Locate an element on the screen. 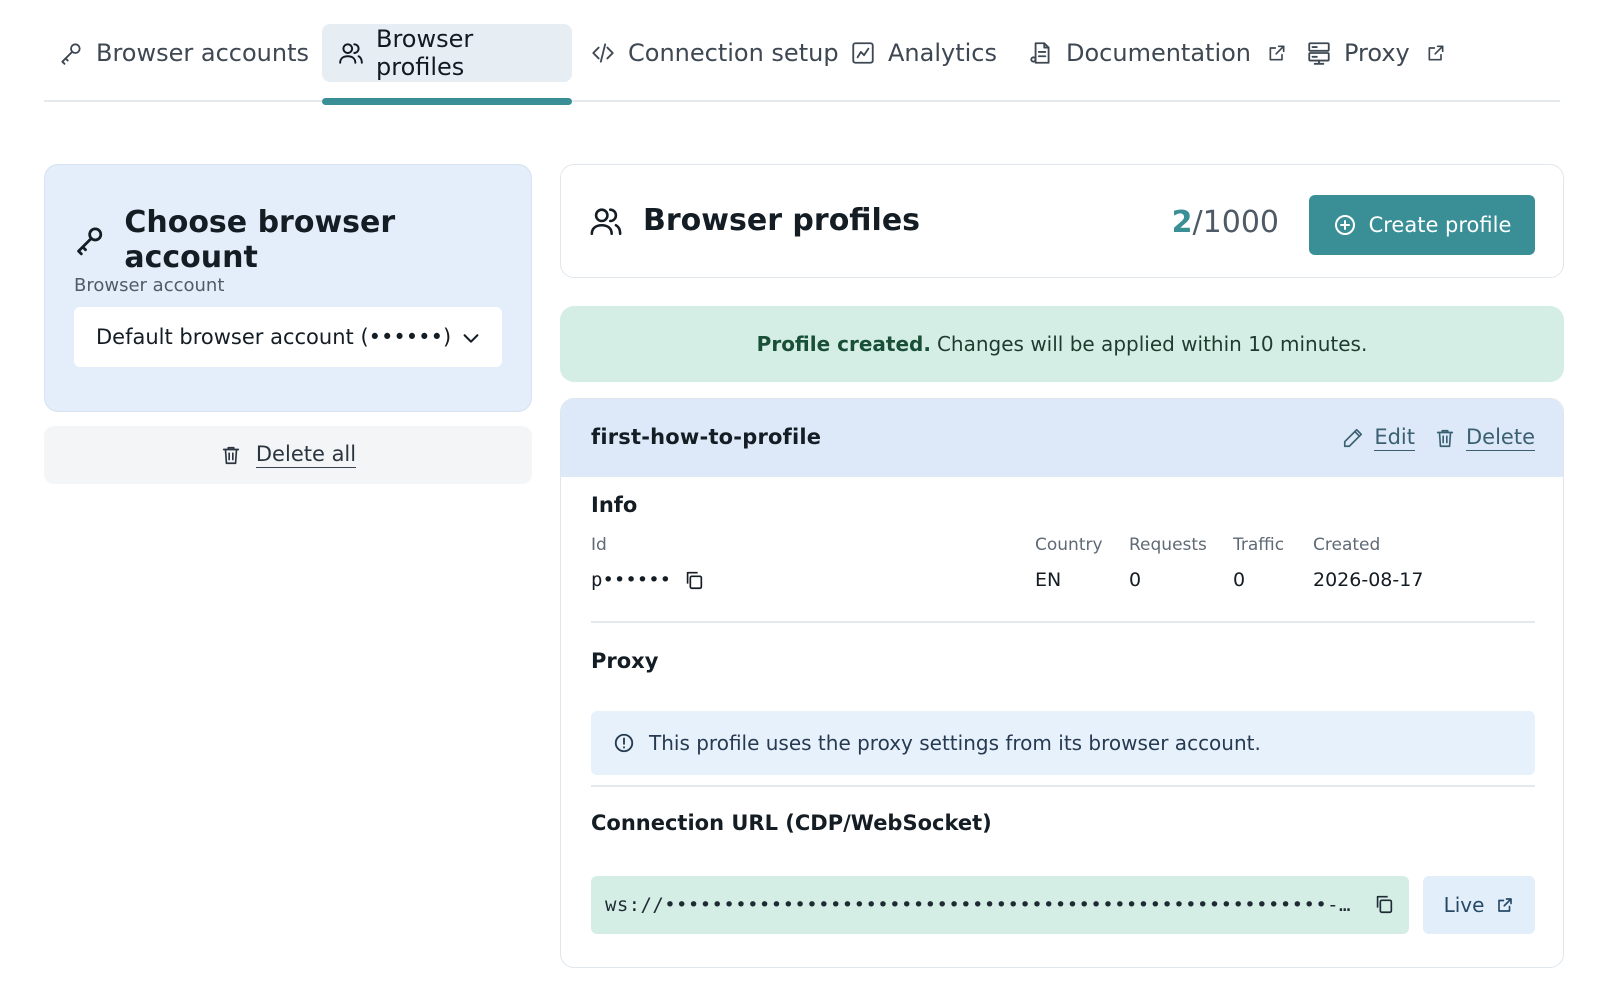  browser-account-label: Browser account is located at coordinates (149, 285).